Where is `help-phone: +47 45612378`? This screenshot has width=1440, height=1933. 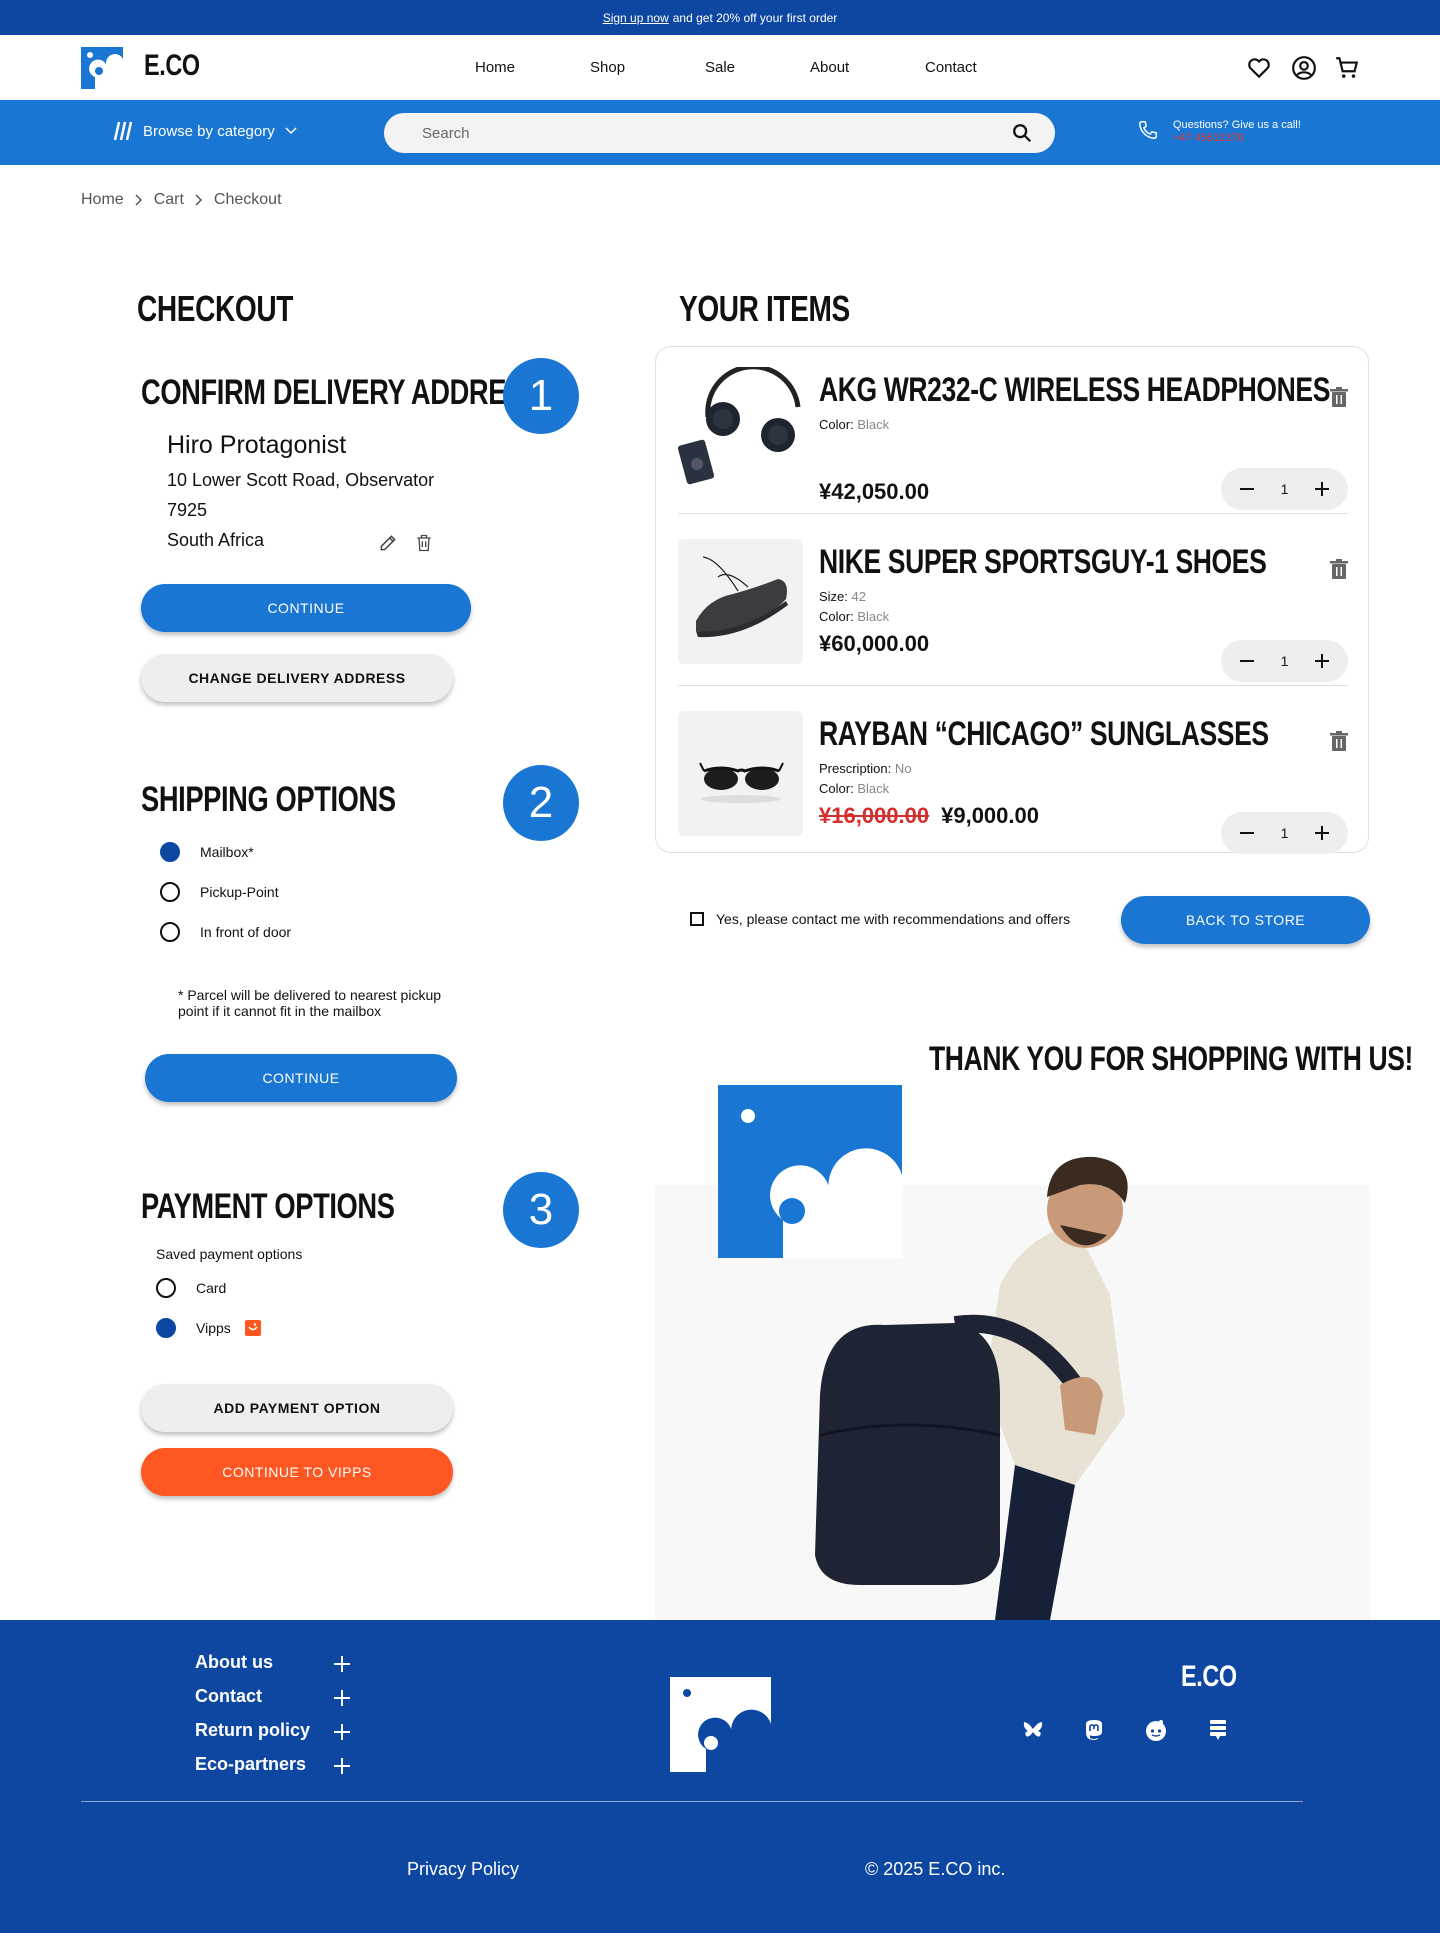 help-phone: +47 45612378 is located at coordinates (1237, 138).